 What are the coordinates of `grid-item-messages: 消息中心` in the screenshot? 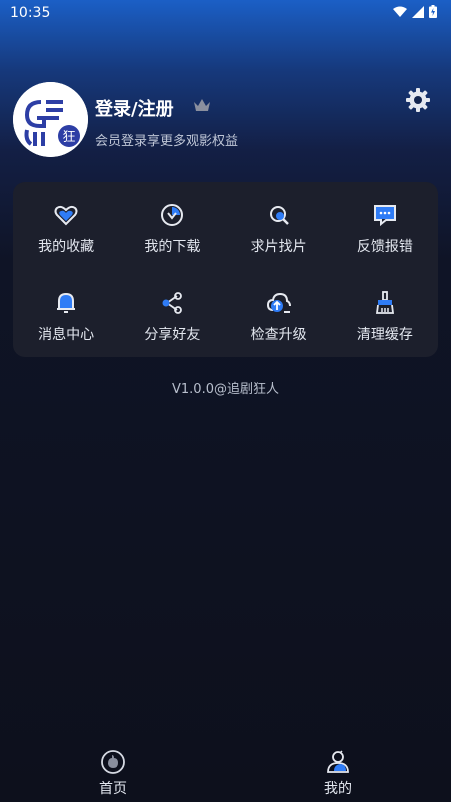 It's located at (66, 314).